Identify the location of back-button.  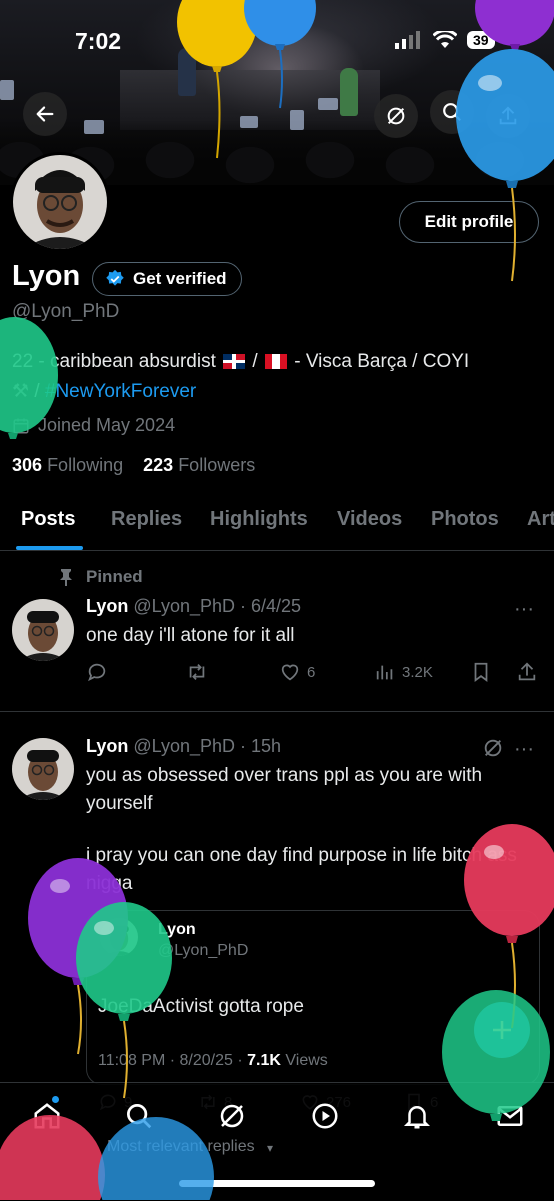
(45, 114).